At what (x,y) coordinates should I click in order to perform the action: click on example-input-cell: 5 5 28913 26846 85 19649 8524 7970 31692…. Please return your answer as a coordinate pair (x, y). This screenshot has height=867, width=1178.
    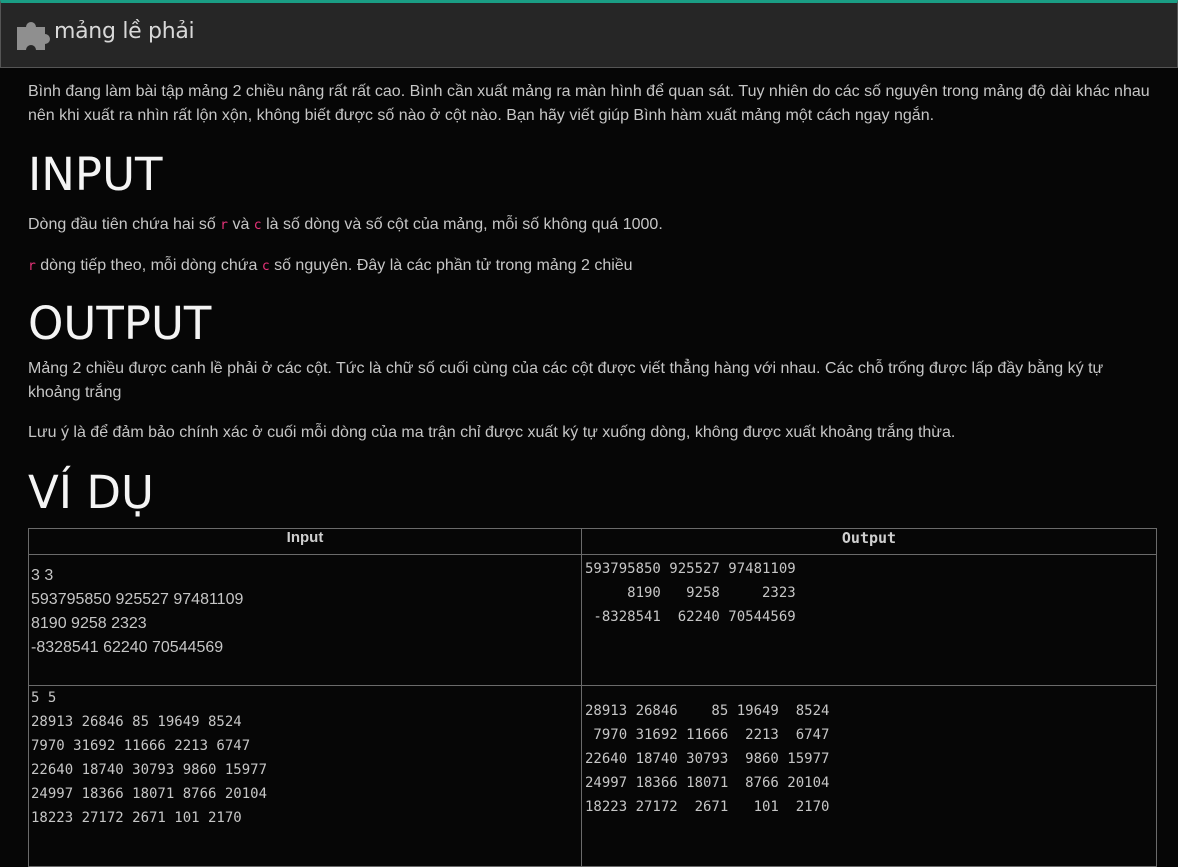
    Looking at the image, I should click on (305, 776).